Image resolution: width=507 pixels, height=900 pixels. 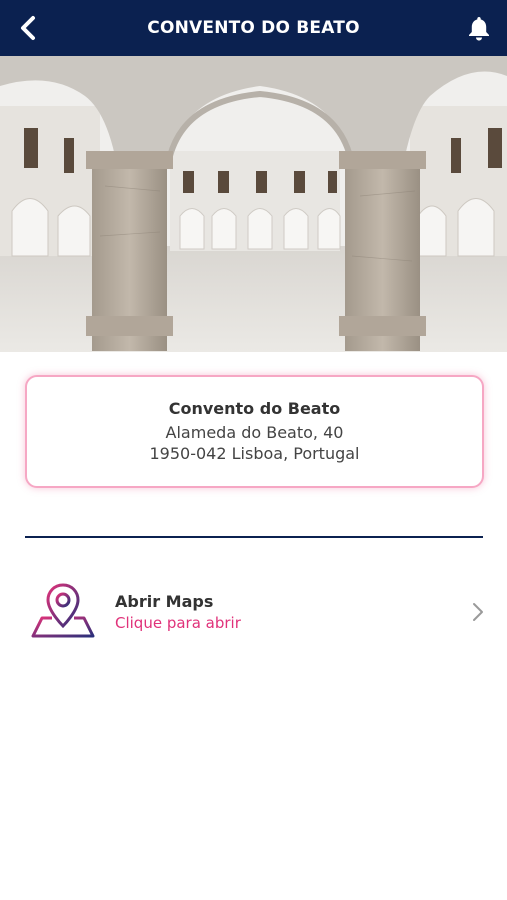 What do you see at coordinates (254, 453) in the screenshot?
I see `address-line-2: 1950-042 Lisboa, Portugal` at bounding box center [254, 453].